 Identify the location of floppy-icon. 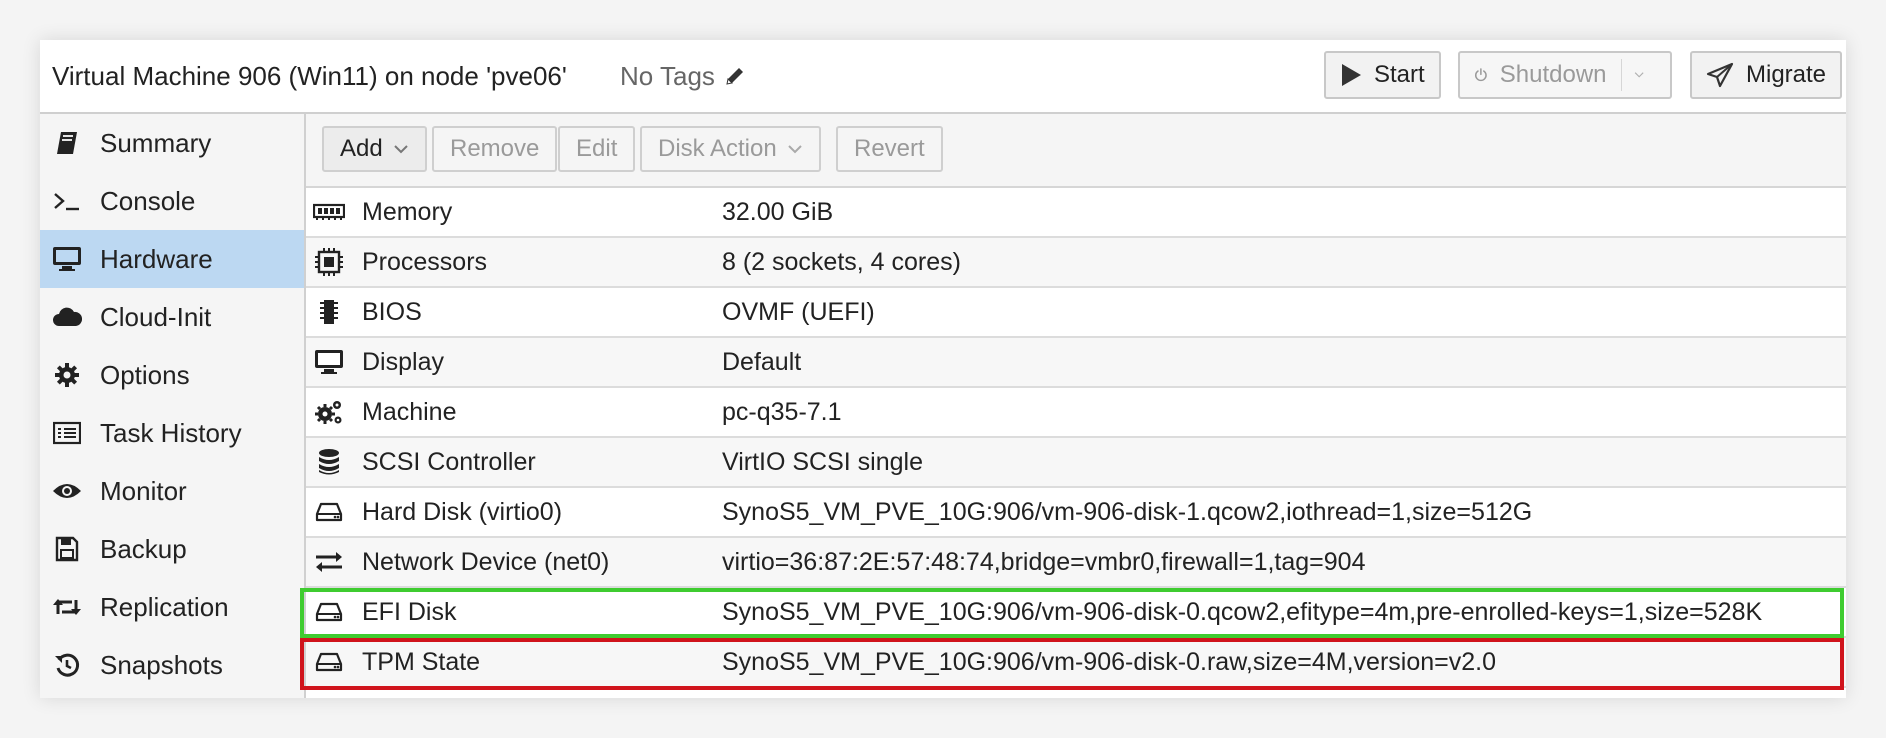
(67, 549).